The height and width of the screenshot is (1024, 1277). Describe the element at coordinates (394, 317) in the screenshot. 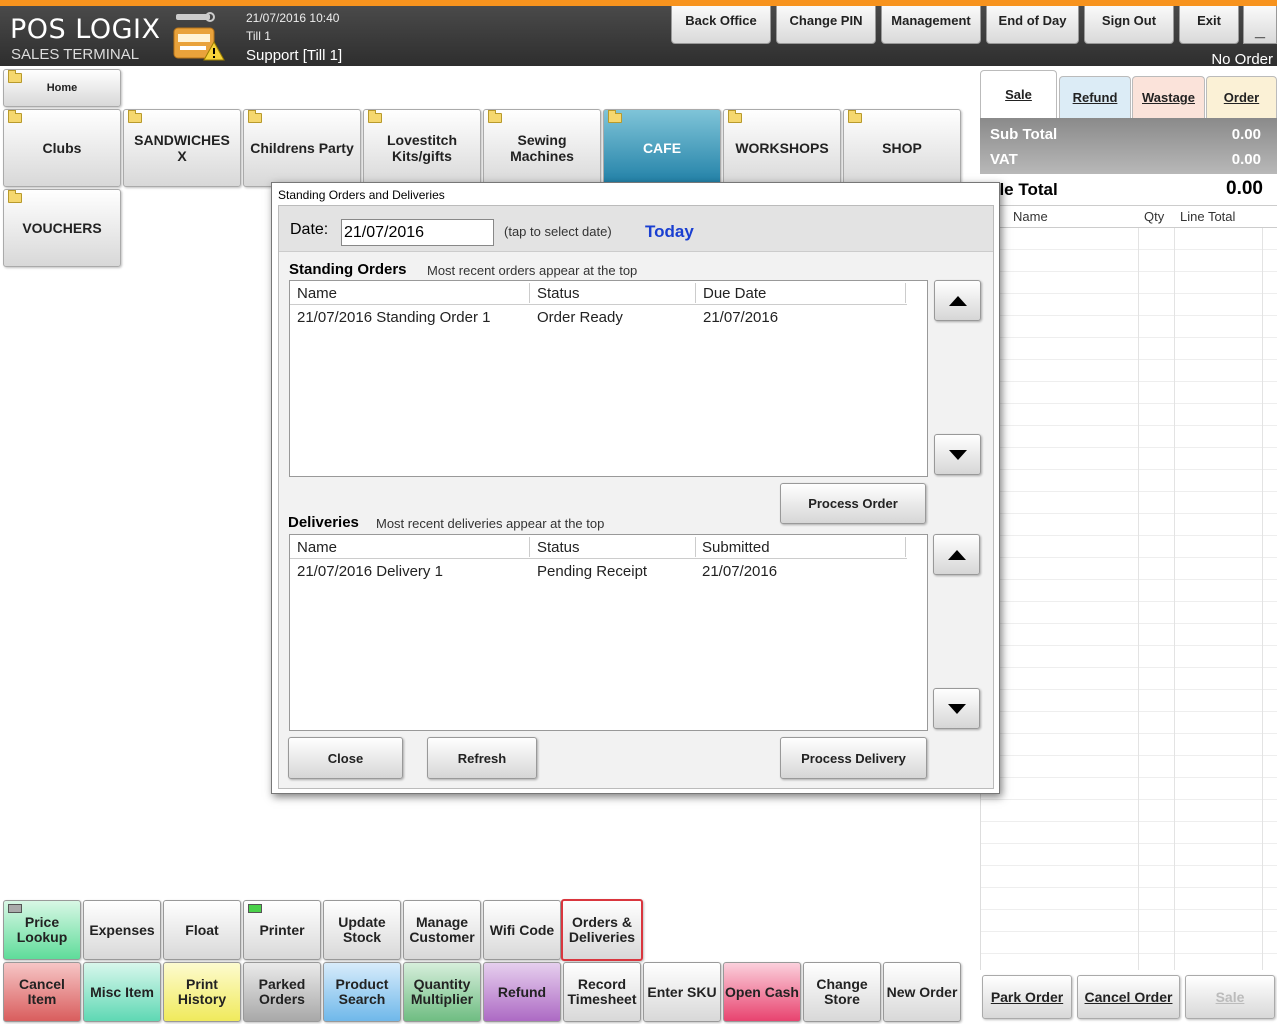

I see `order-name: 21/07/2016 Standing Order 1` at that location.